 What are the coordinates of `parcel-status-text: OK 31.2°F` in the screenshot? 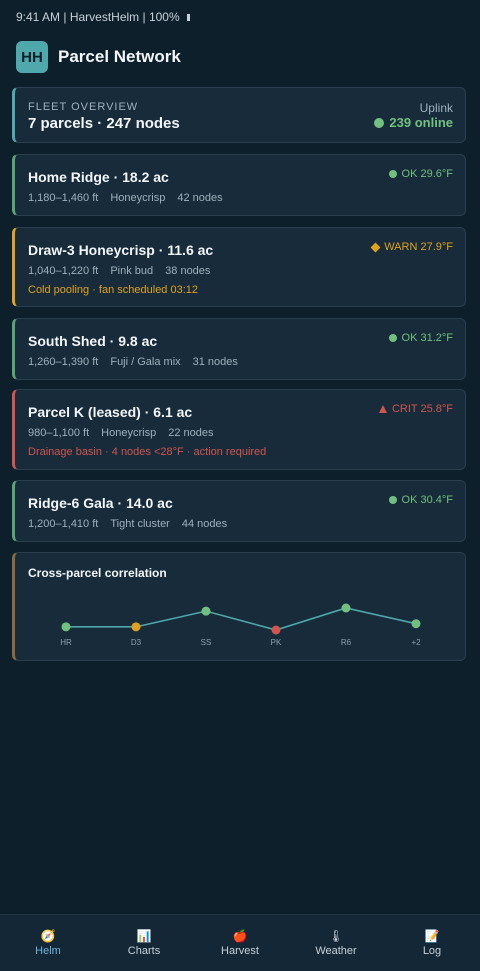 It's located at (427, 338).